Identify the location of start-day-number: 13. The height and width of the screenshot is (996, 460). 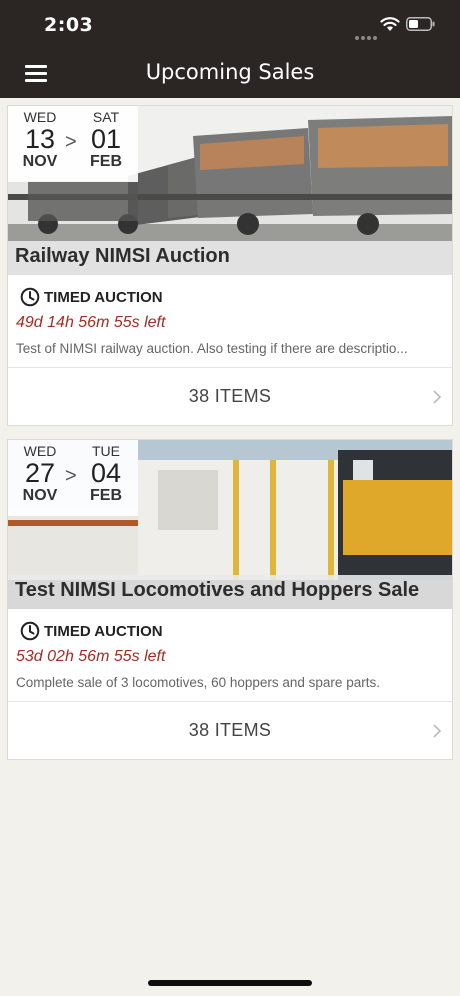
(40, 139).